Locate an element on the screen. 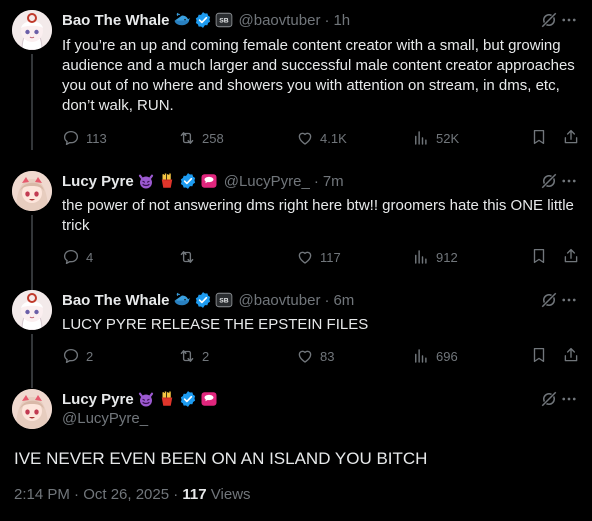 The image size is (592, 521). views-button: 912 is located at coordinates (435, 257).